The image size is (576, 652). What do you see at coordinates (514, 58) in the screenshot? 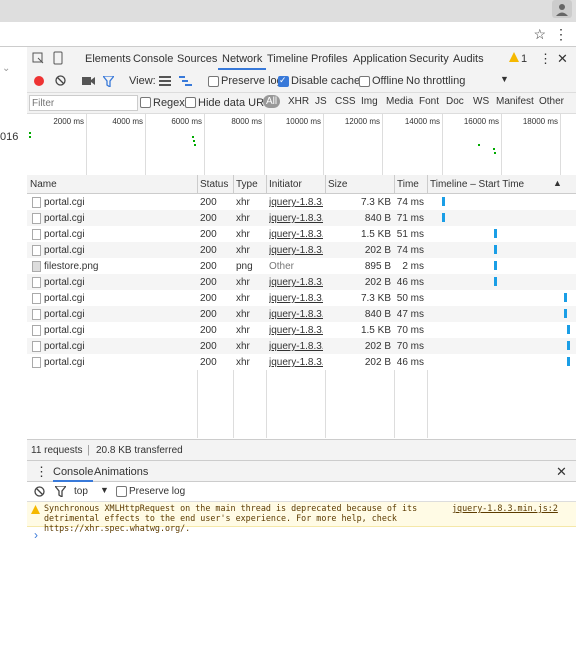
I see `warning-icon` at bounding box center [514, 58].